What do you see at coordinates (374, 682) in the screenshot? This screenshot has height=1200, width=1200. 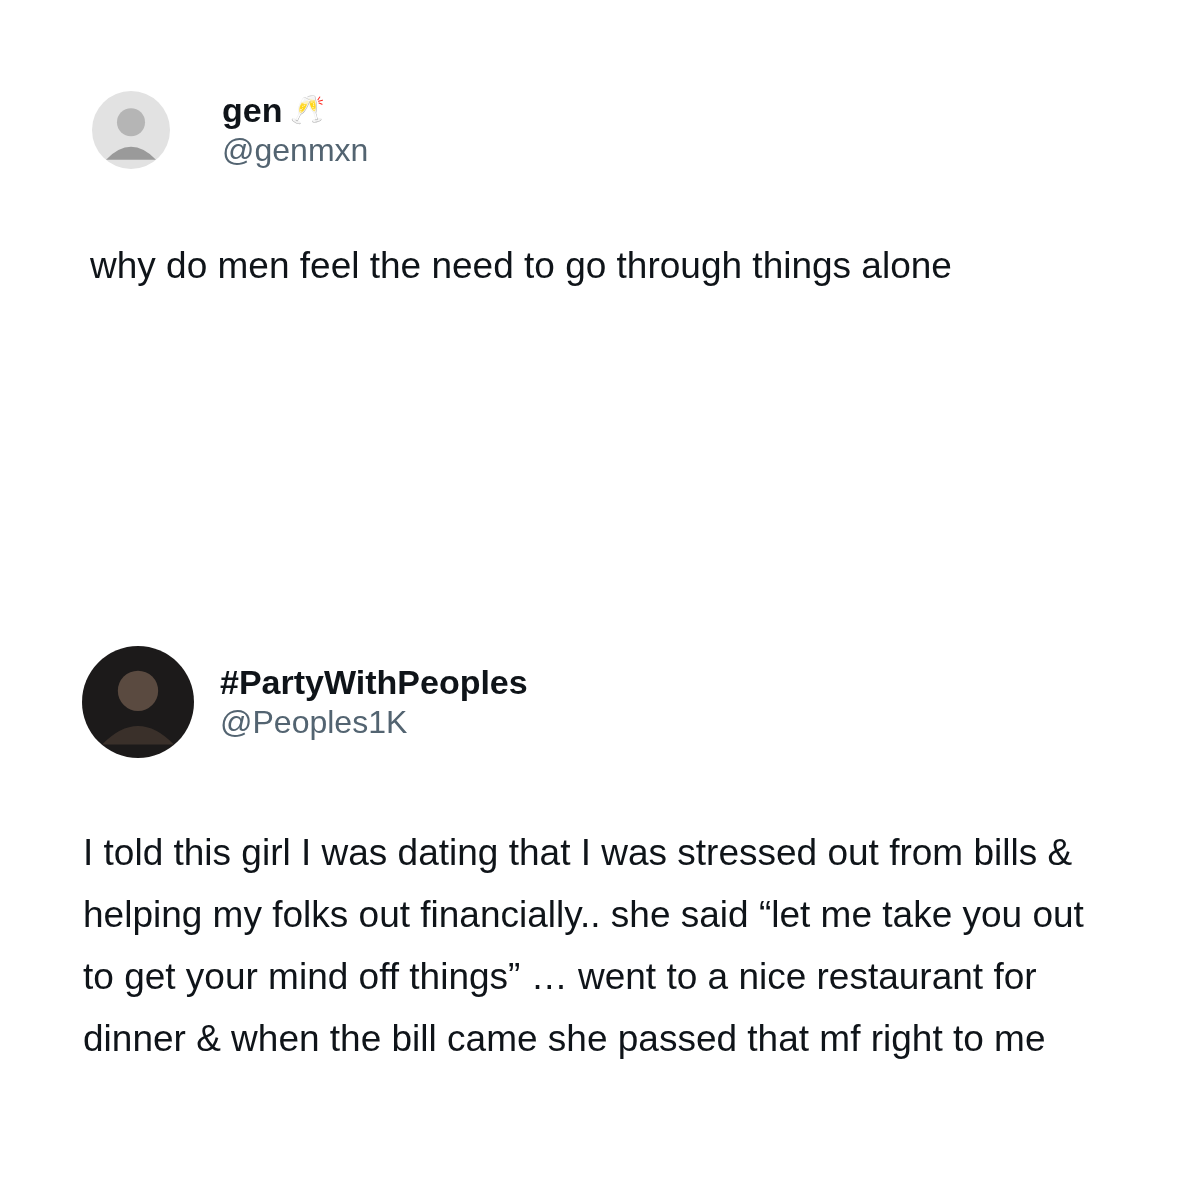 I see `display-name: #PartyWithPeoples` at bounding box center [374, 682].